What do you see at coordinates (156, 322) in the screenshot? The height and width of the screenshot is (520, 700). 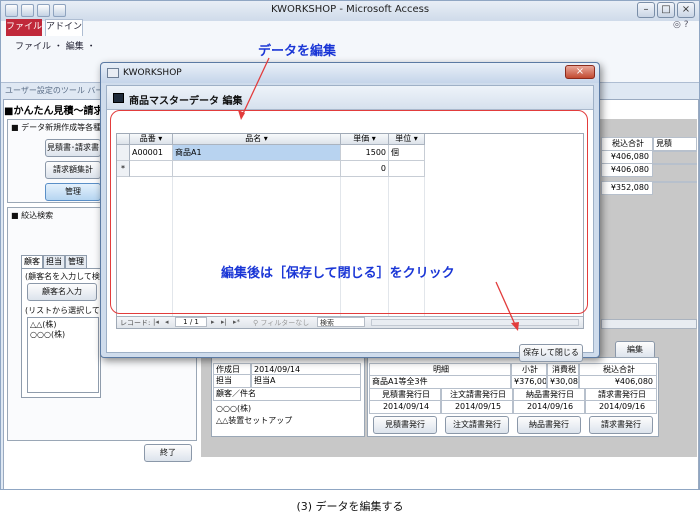 I see `first-record-icon: |◂` at bounding box center [156, 322].